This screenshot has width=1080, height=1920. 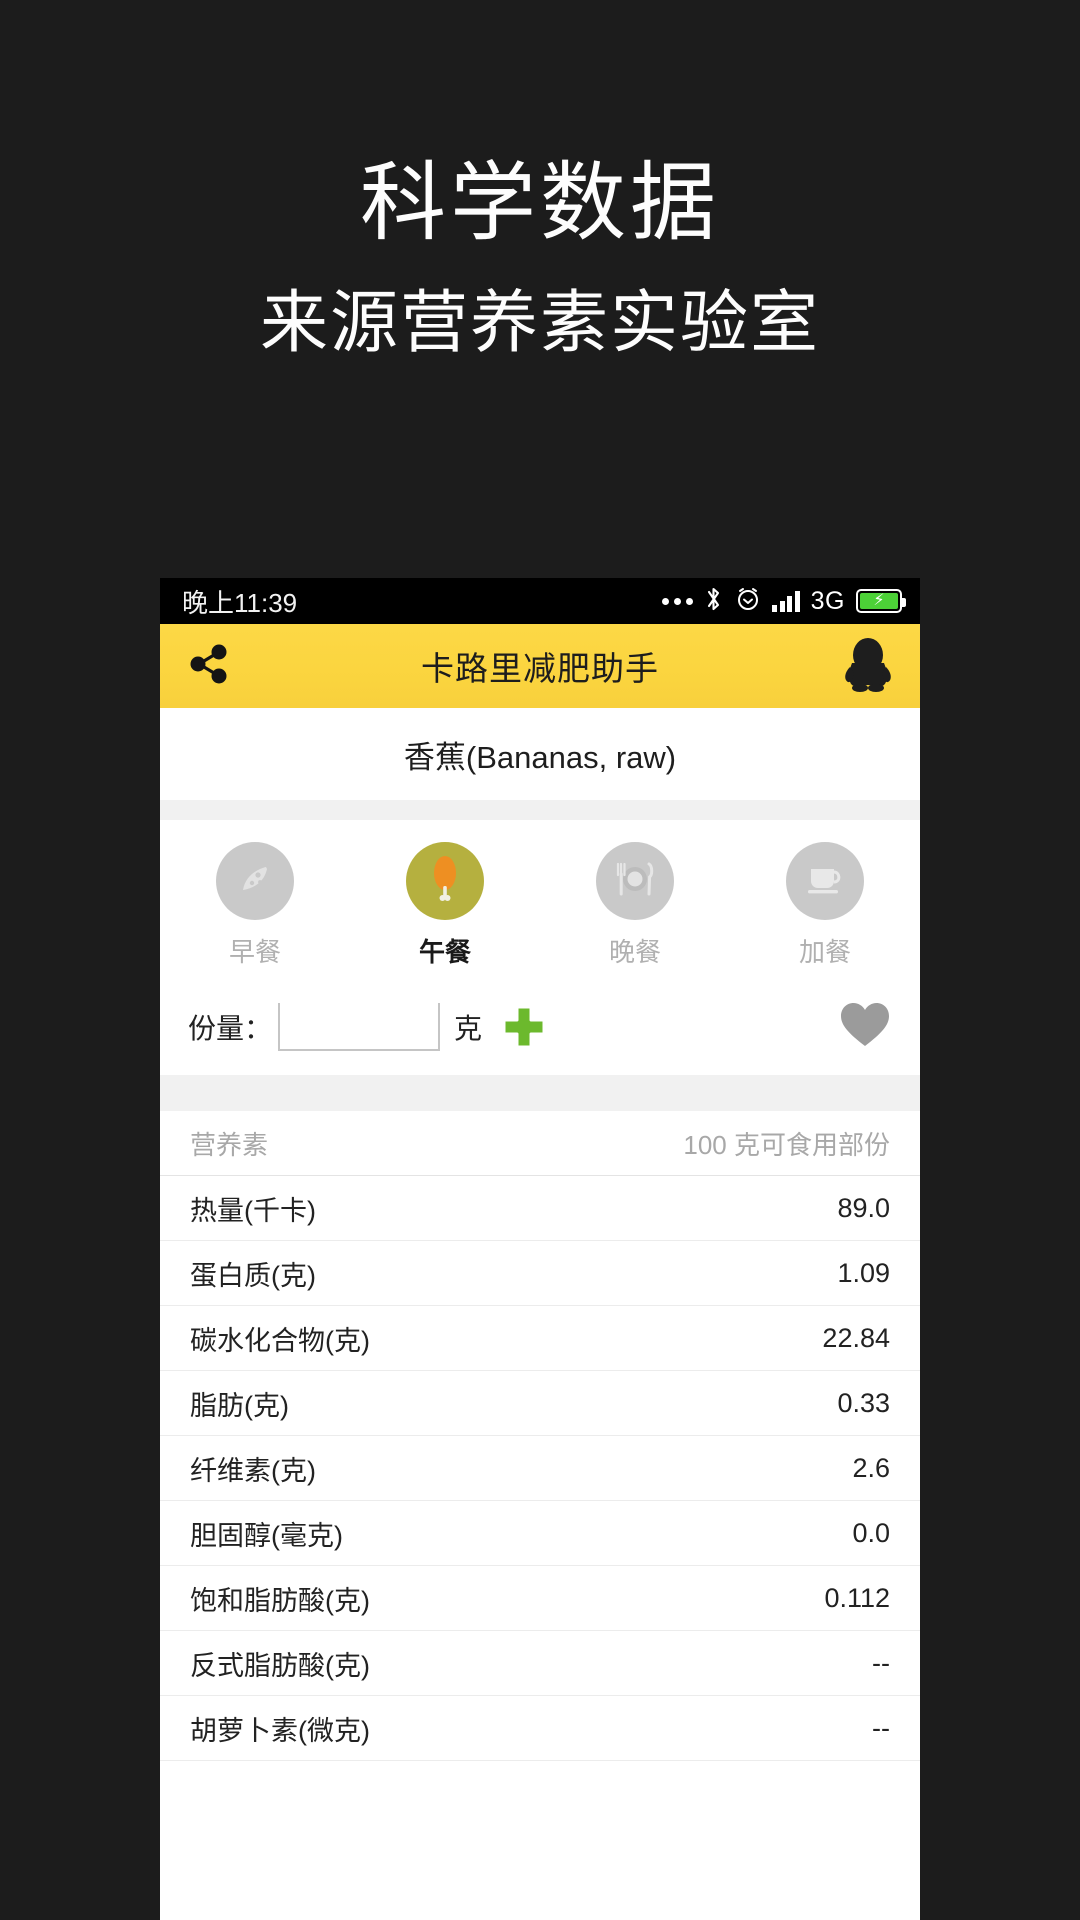 What do you see at coordinates (524, 1031) in the screenshot?
I see `plus-icon` at bounding box center [524, 1031].